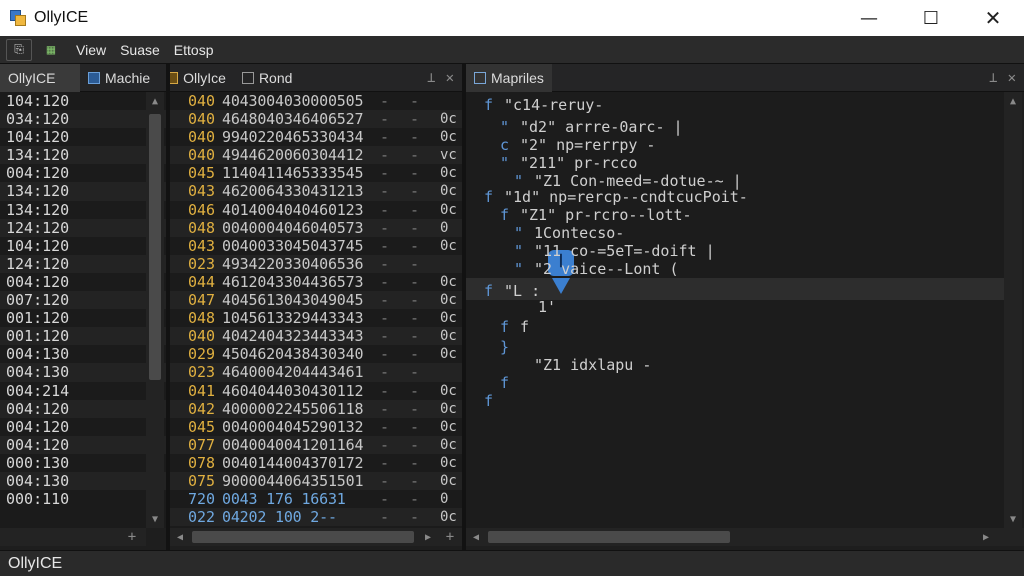 This screenshot has width=1024, height=576. What do you see at coordinates (316, 173) in the screenshot?
I see `hex-row: 045 1140411465333545 - - 0c` at bounding box center [316, 173].